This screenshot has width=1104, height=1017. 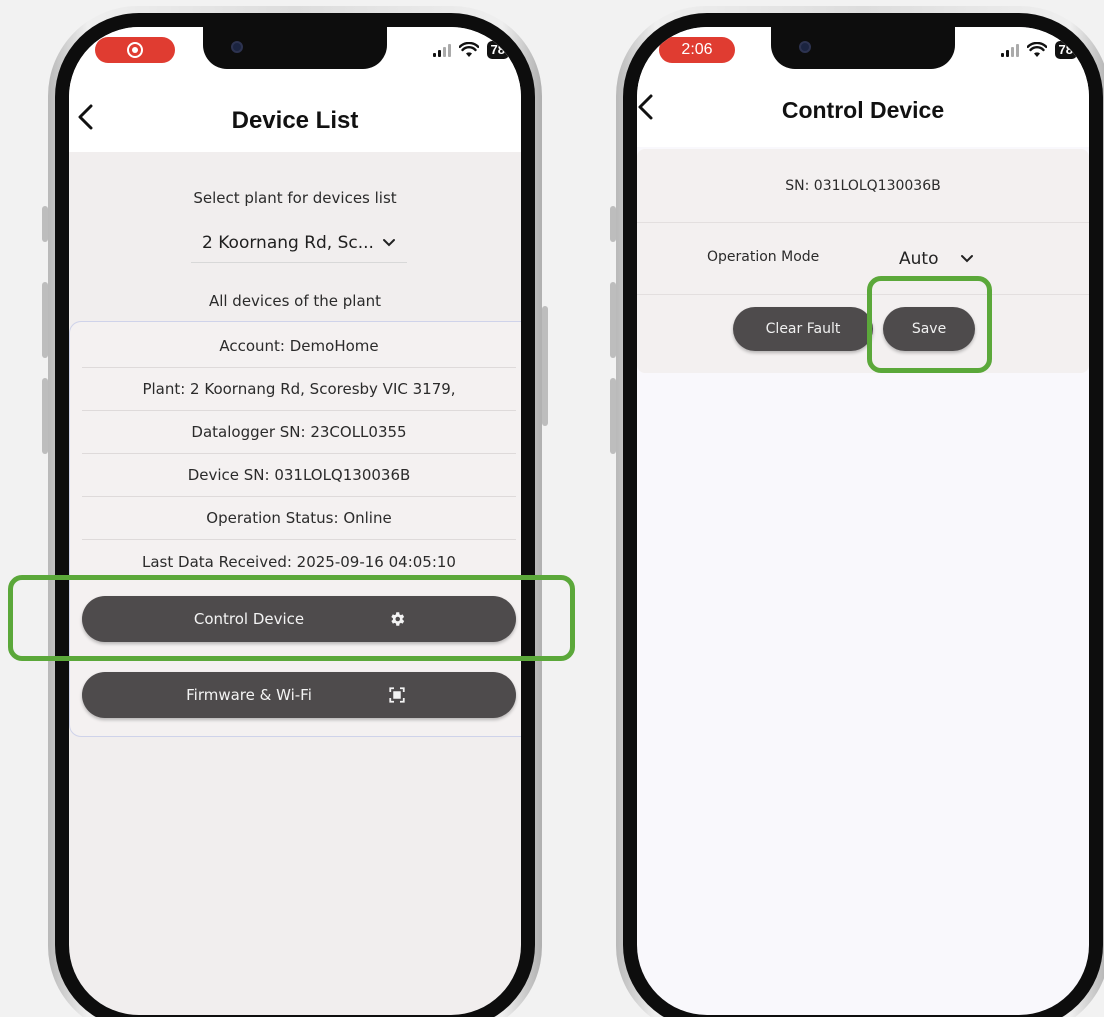 I want to click on serial-number-label: SN: 031LOLQ130036B, so click(x=863, y=185).